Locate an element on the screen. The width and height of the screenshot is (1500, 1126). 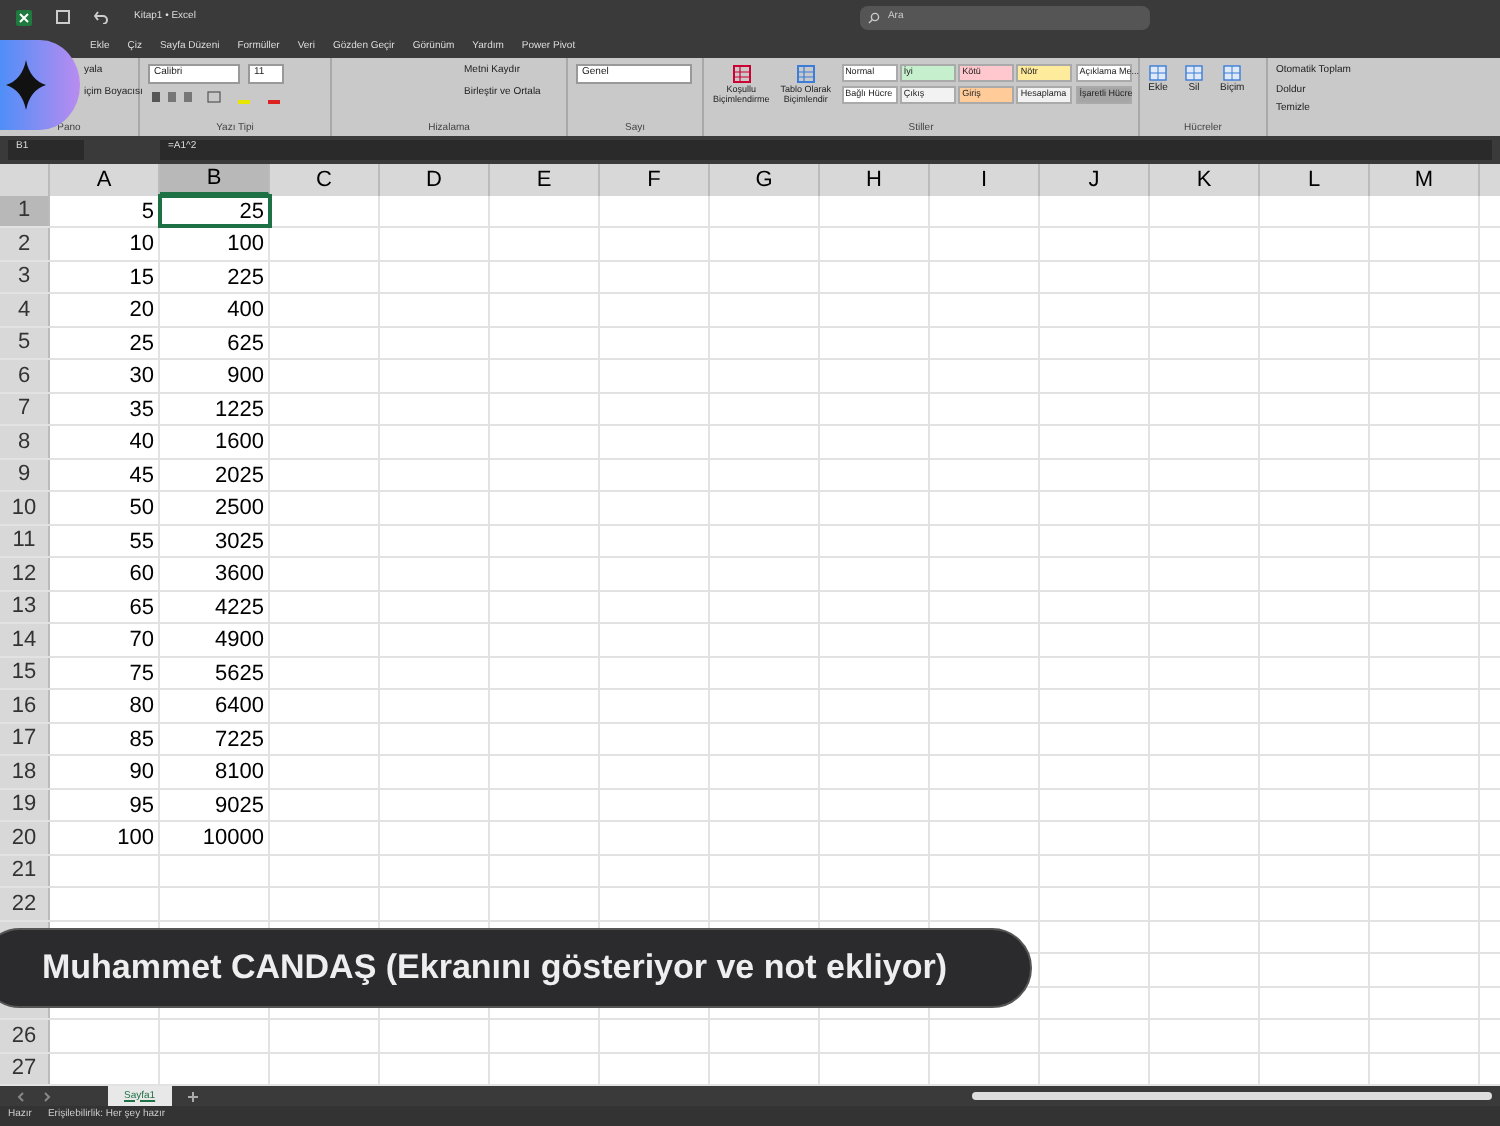
table-cell-text: 25 is located at coordinates (141, 344).